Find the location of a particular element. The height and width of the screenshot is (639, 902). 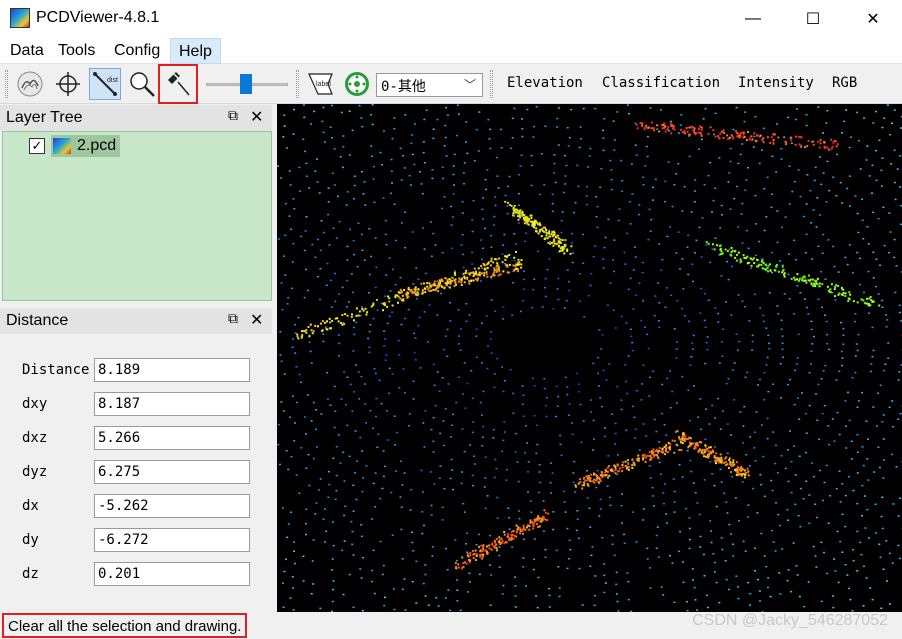

distance-header: Distance ⧉ ✕ is located at coordinates (136, 321).